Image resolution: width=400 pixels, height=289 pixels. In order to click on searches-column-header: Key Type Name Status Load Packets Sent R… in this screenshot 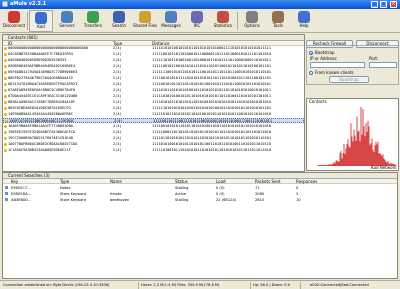, I will do `click(200, 181)`.